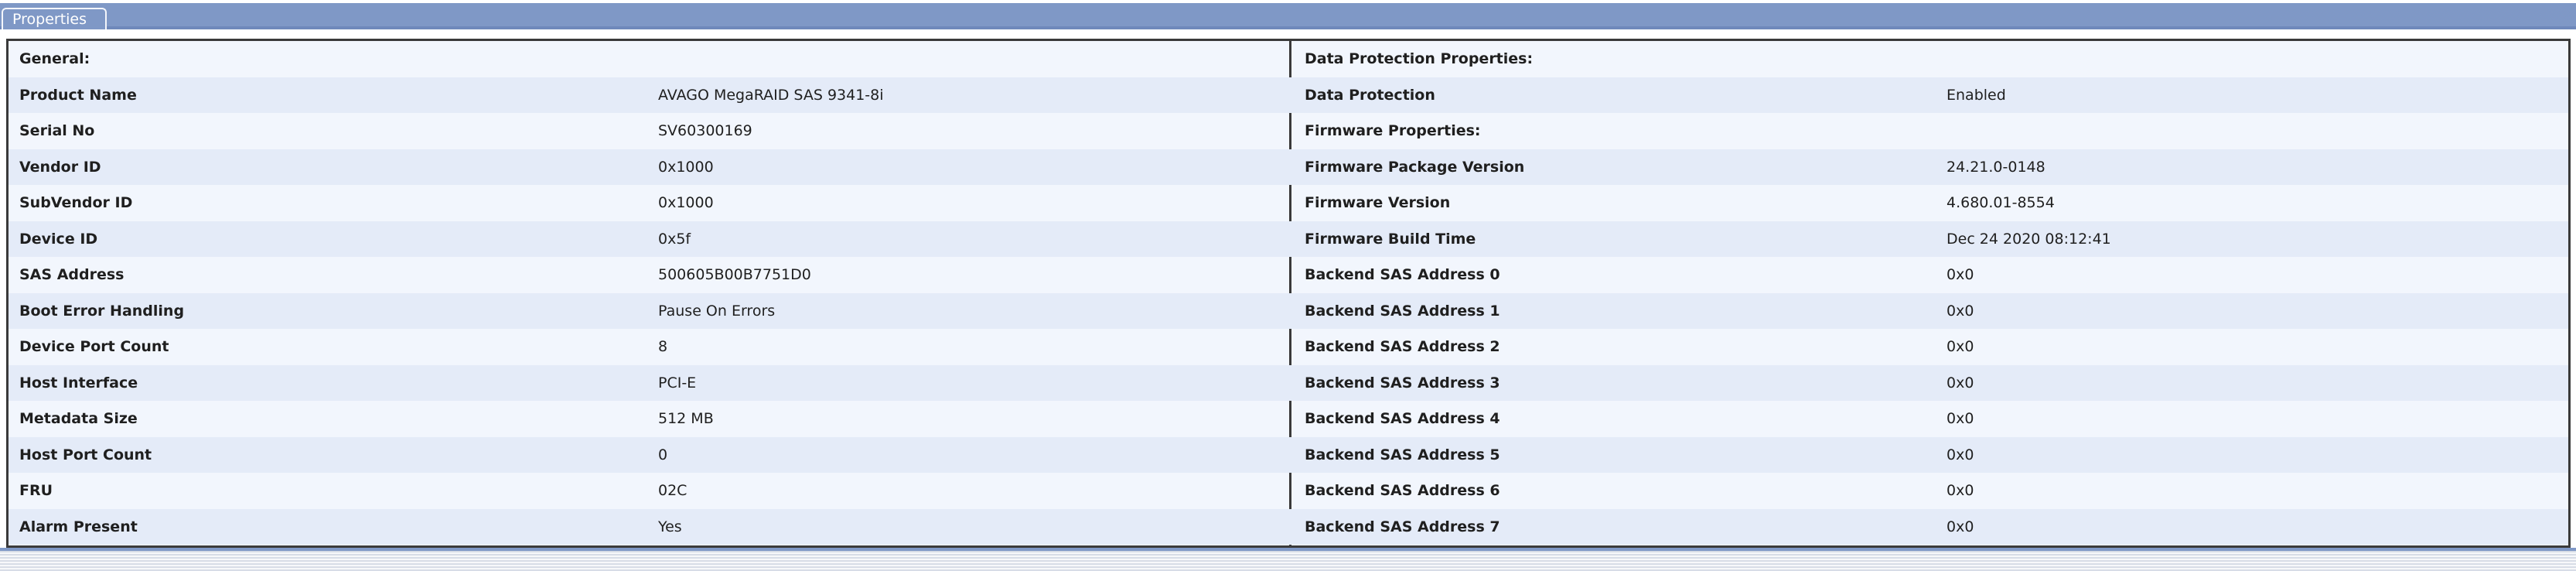 This screenshot has width=2576, height=571. What do you see at coordinates (649, 95) in the screenshot?
I see `property-row: Product Name AVAGO MegaRAID SAS 9341-8i` at bounding box center [649, 95].